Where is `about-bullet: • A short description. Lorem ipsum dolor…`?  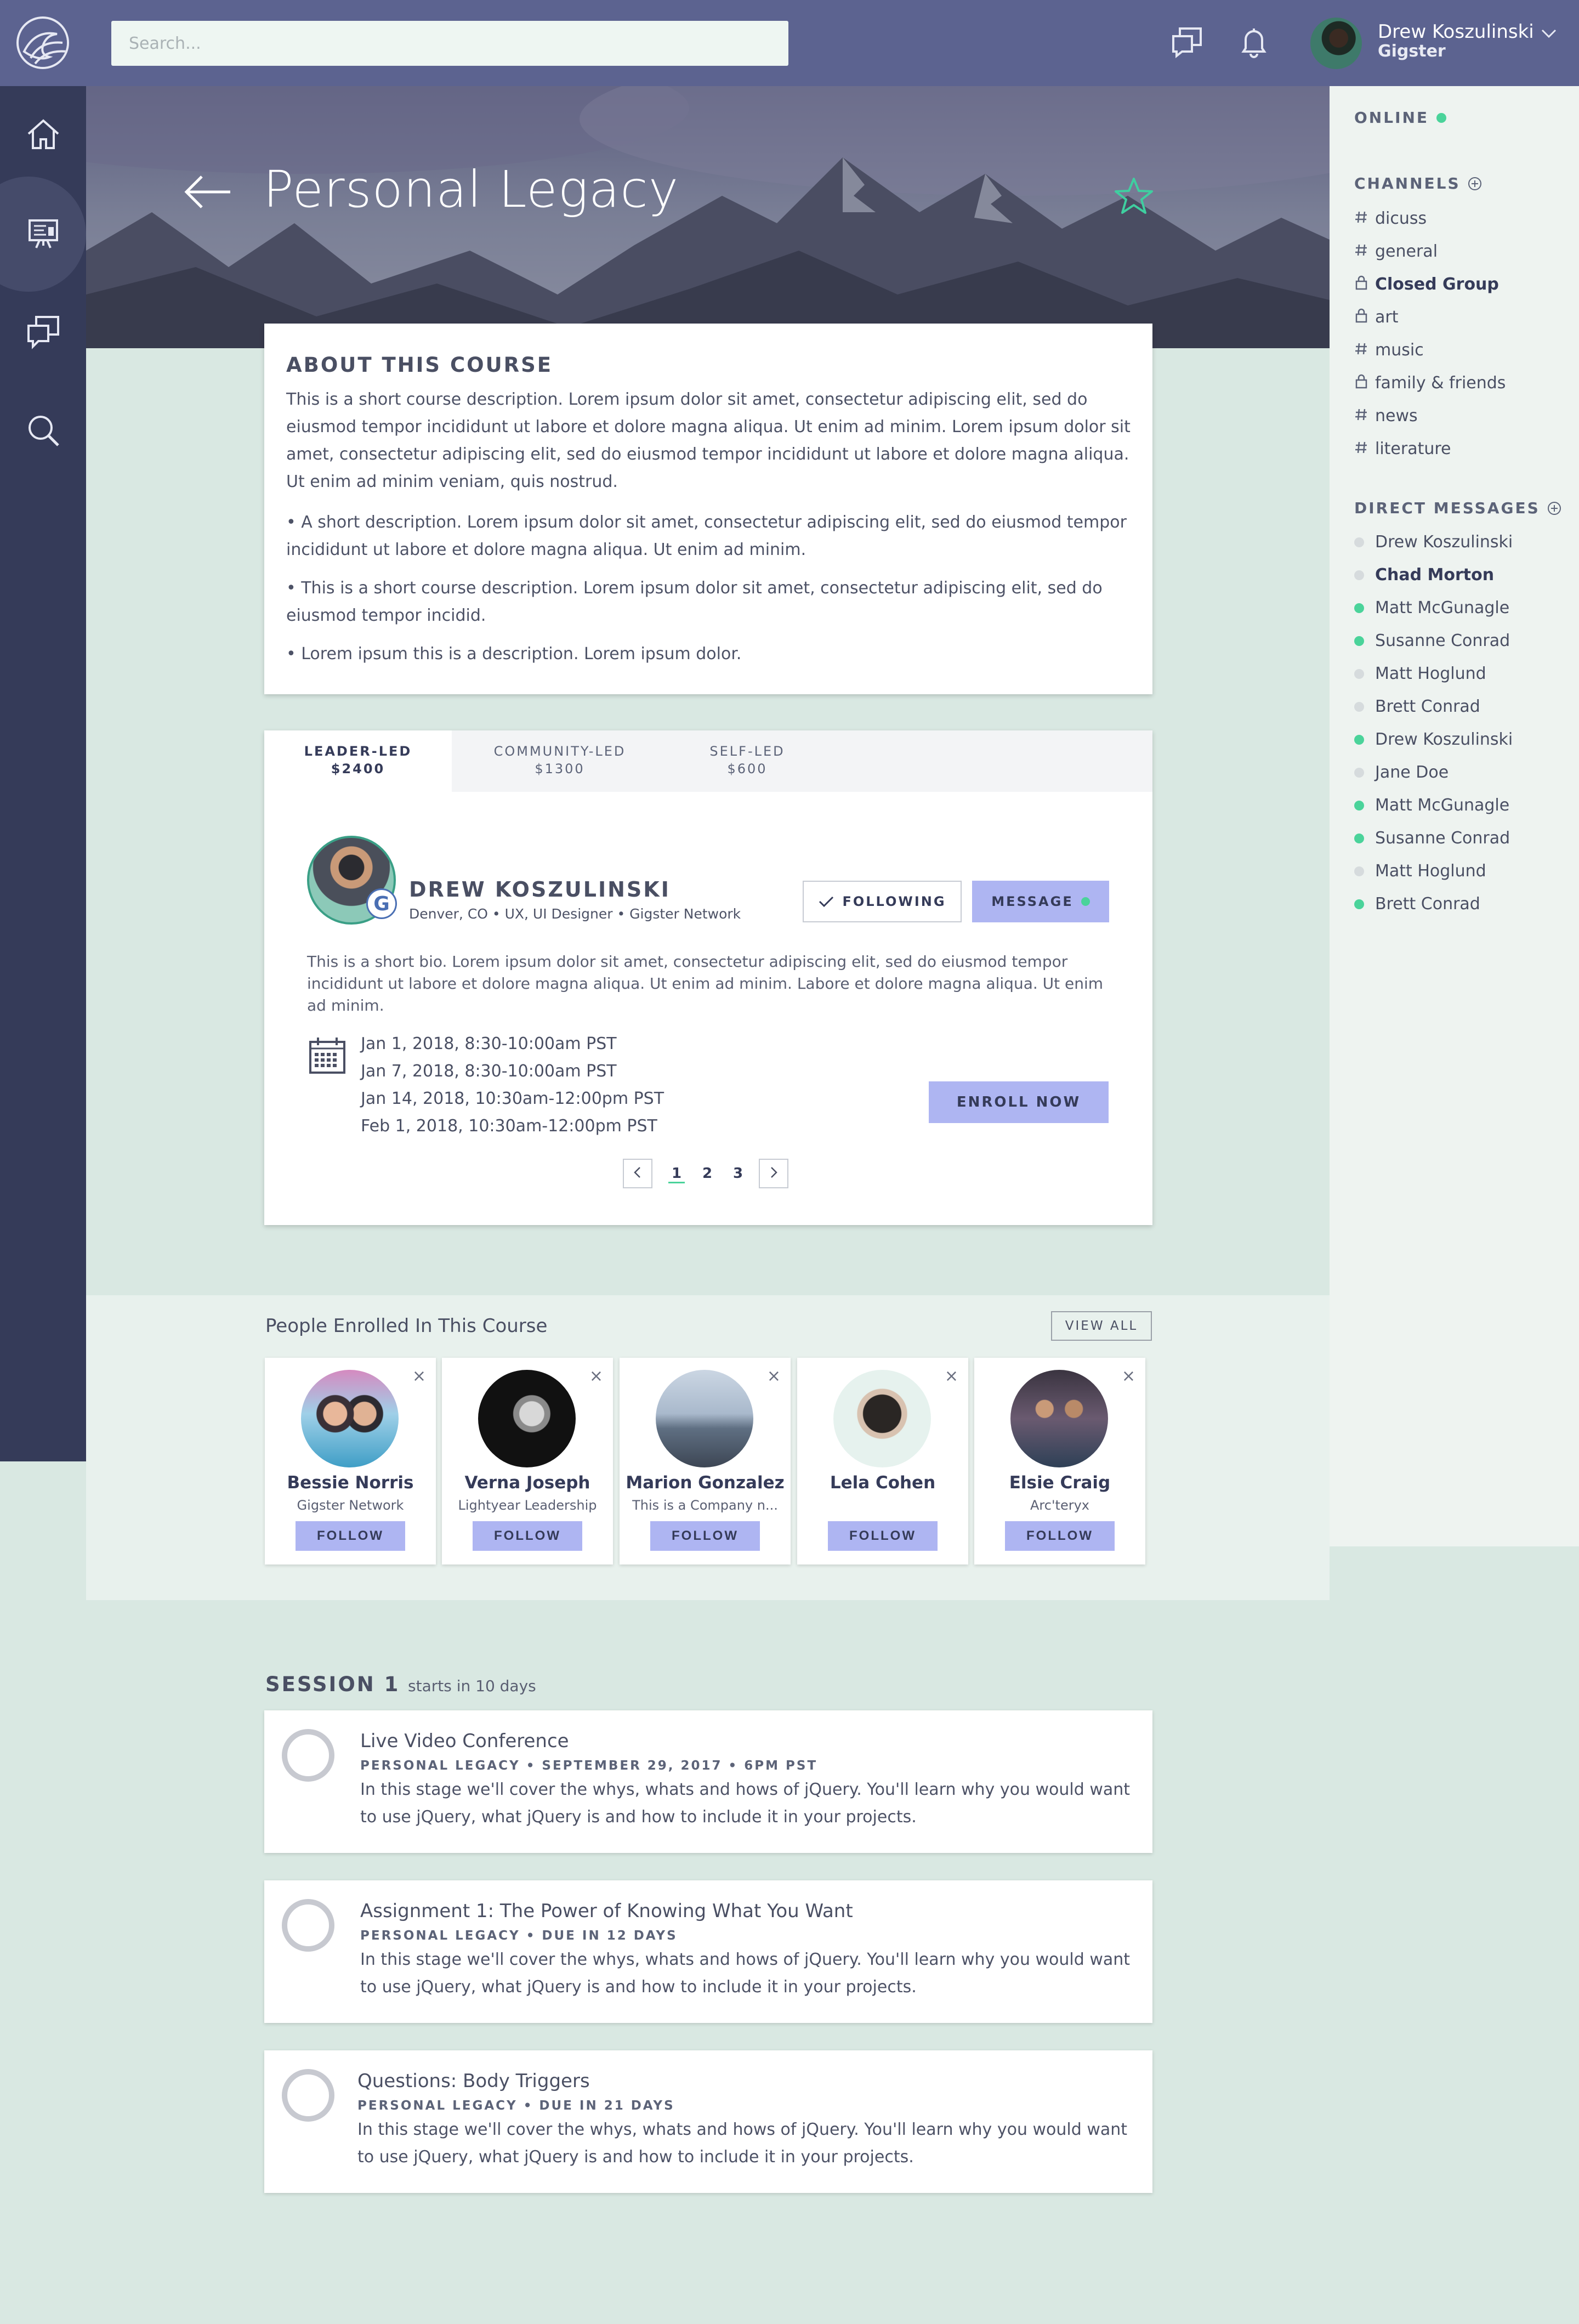
about-bullet: • A short description. Lorem ipsum dolor… is located at coordinates (707, 536).